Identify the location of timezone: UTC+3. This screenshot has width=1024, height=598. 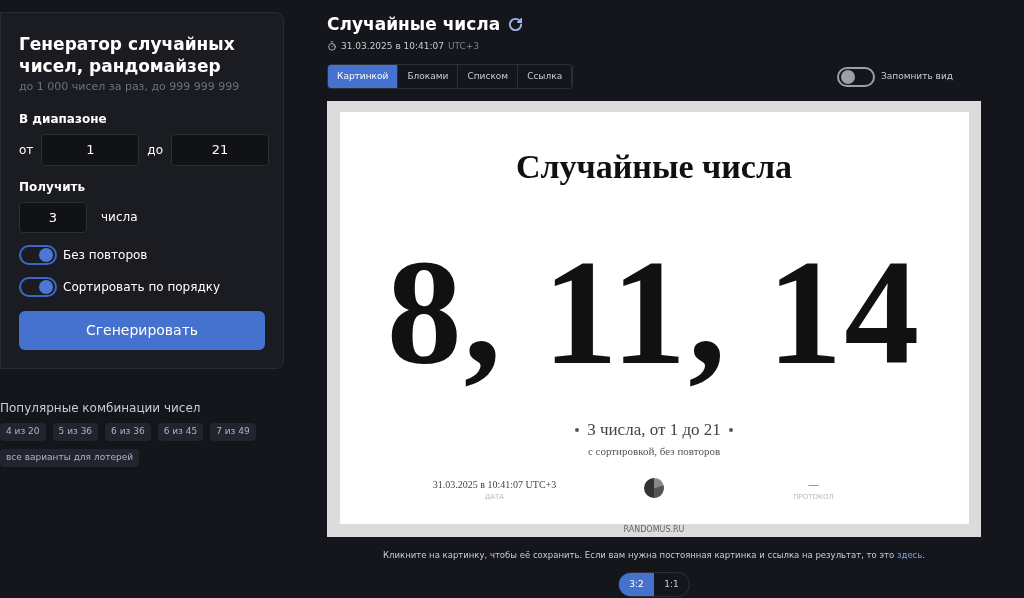
(464, 46).